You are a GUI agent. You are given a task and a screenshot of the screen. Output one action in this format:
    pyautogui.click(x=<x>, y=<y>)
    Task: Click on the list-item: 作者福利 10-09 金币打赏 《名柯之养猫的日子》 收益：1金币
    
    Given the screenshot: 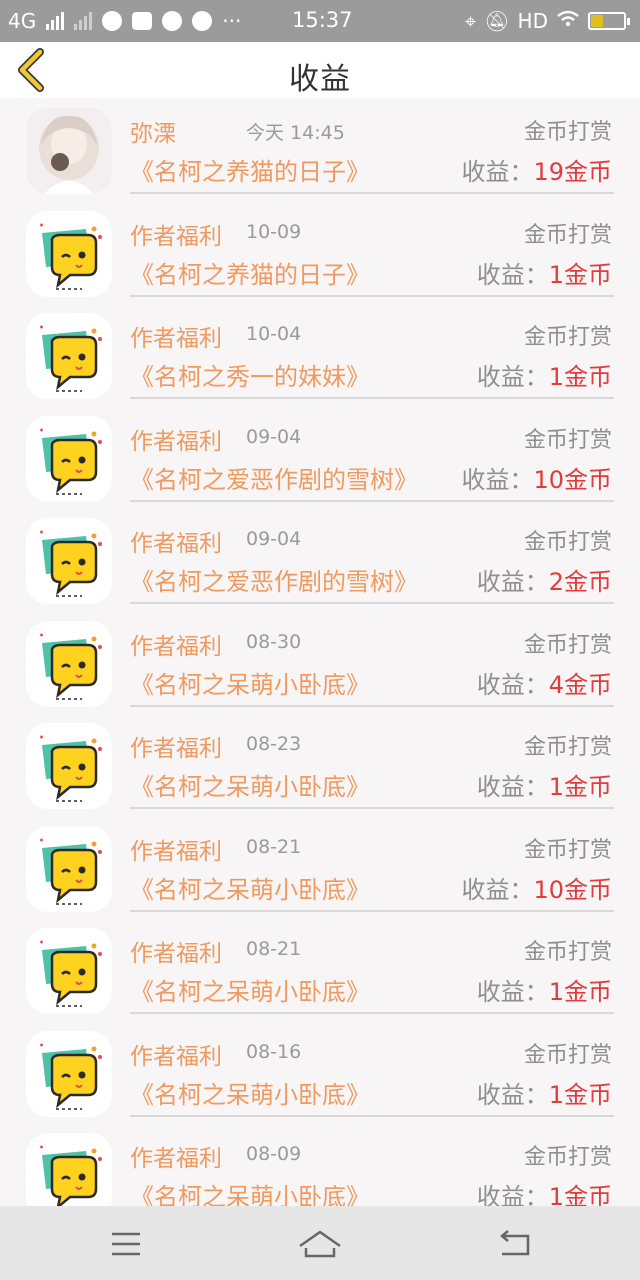 What is the action you would take?
    pyautogui.click(x=320, y=252)
    